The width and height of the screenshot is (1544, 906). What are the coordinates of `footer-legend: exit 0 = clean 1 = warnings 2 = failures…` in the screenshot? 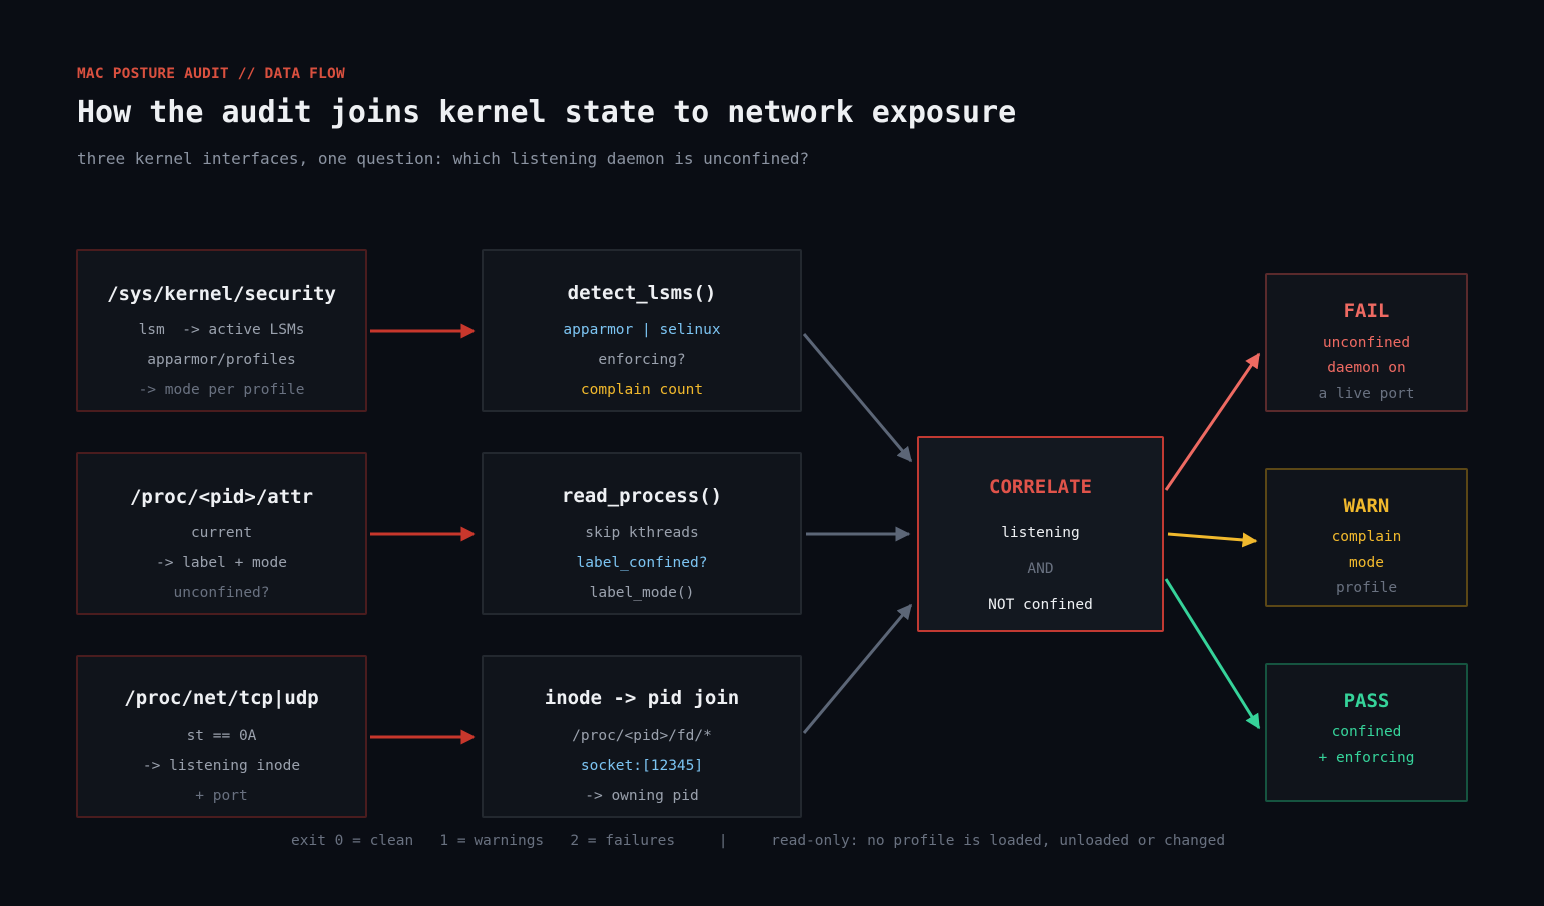 It's located at (758, 841).